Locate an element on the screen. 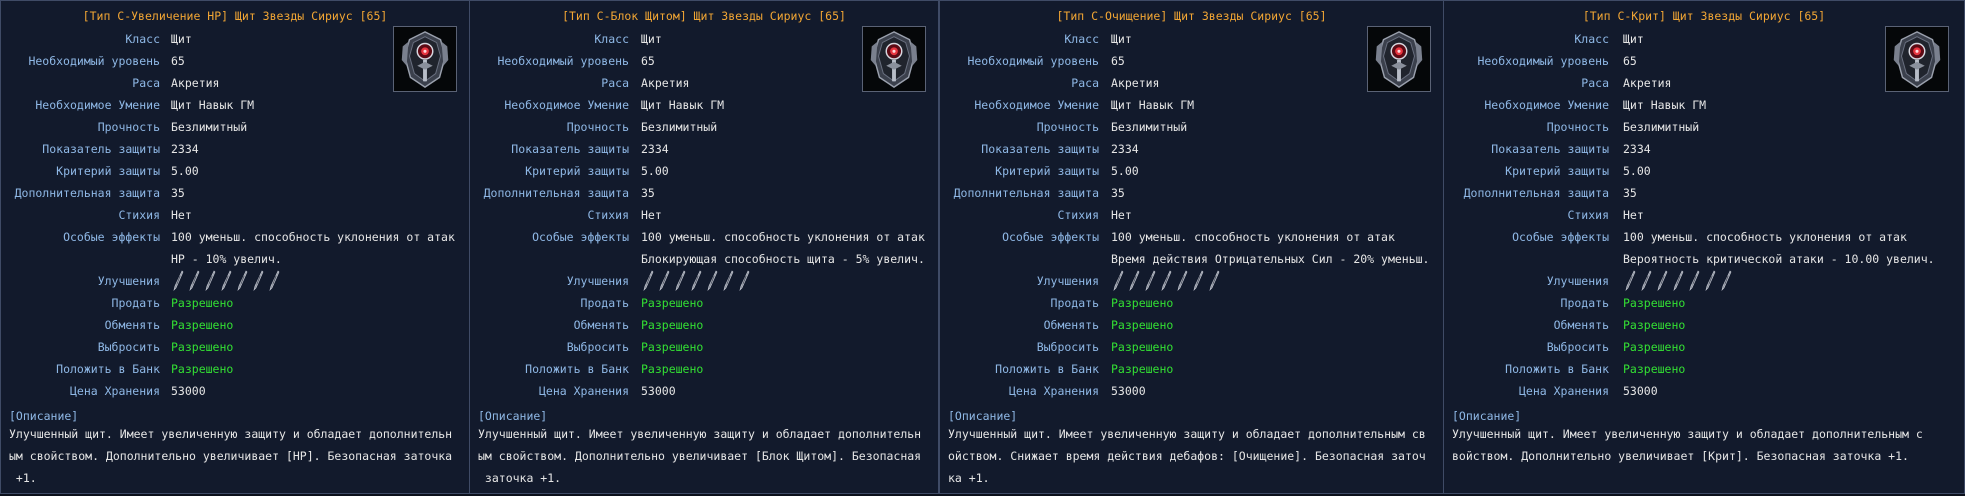  item-title: [Тип С-Очищение] Щит Звезды Сириус [65] is located at coordinates (1191, 16).